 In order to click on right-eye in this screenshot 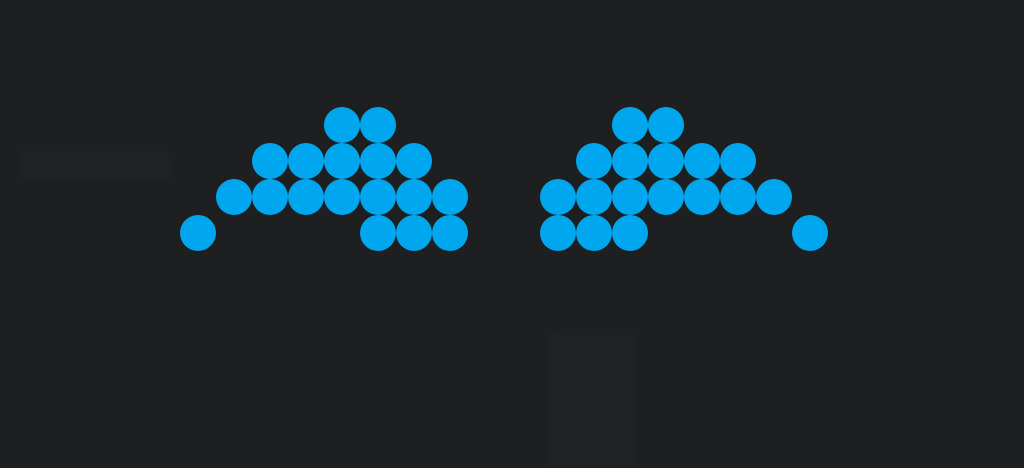, I will do `click(684, 179)`.